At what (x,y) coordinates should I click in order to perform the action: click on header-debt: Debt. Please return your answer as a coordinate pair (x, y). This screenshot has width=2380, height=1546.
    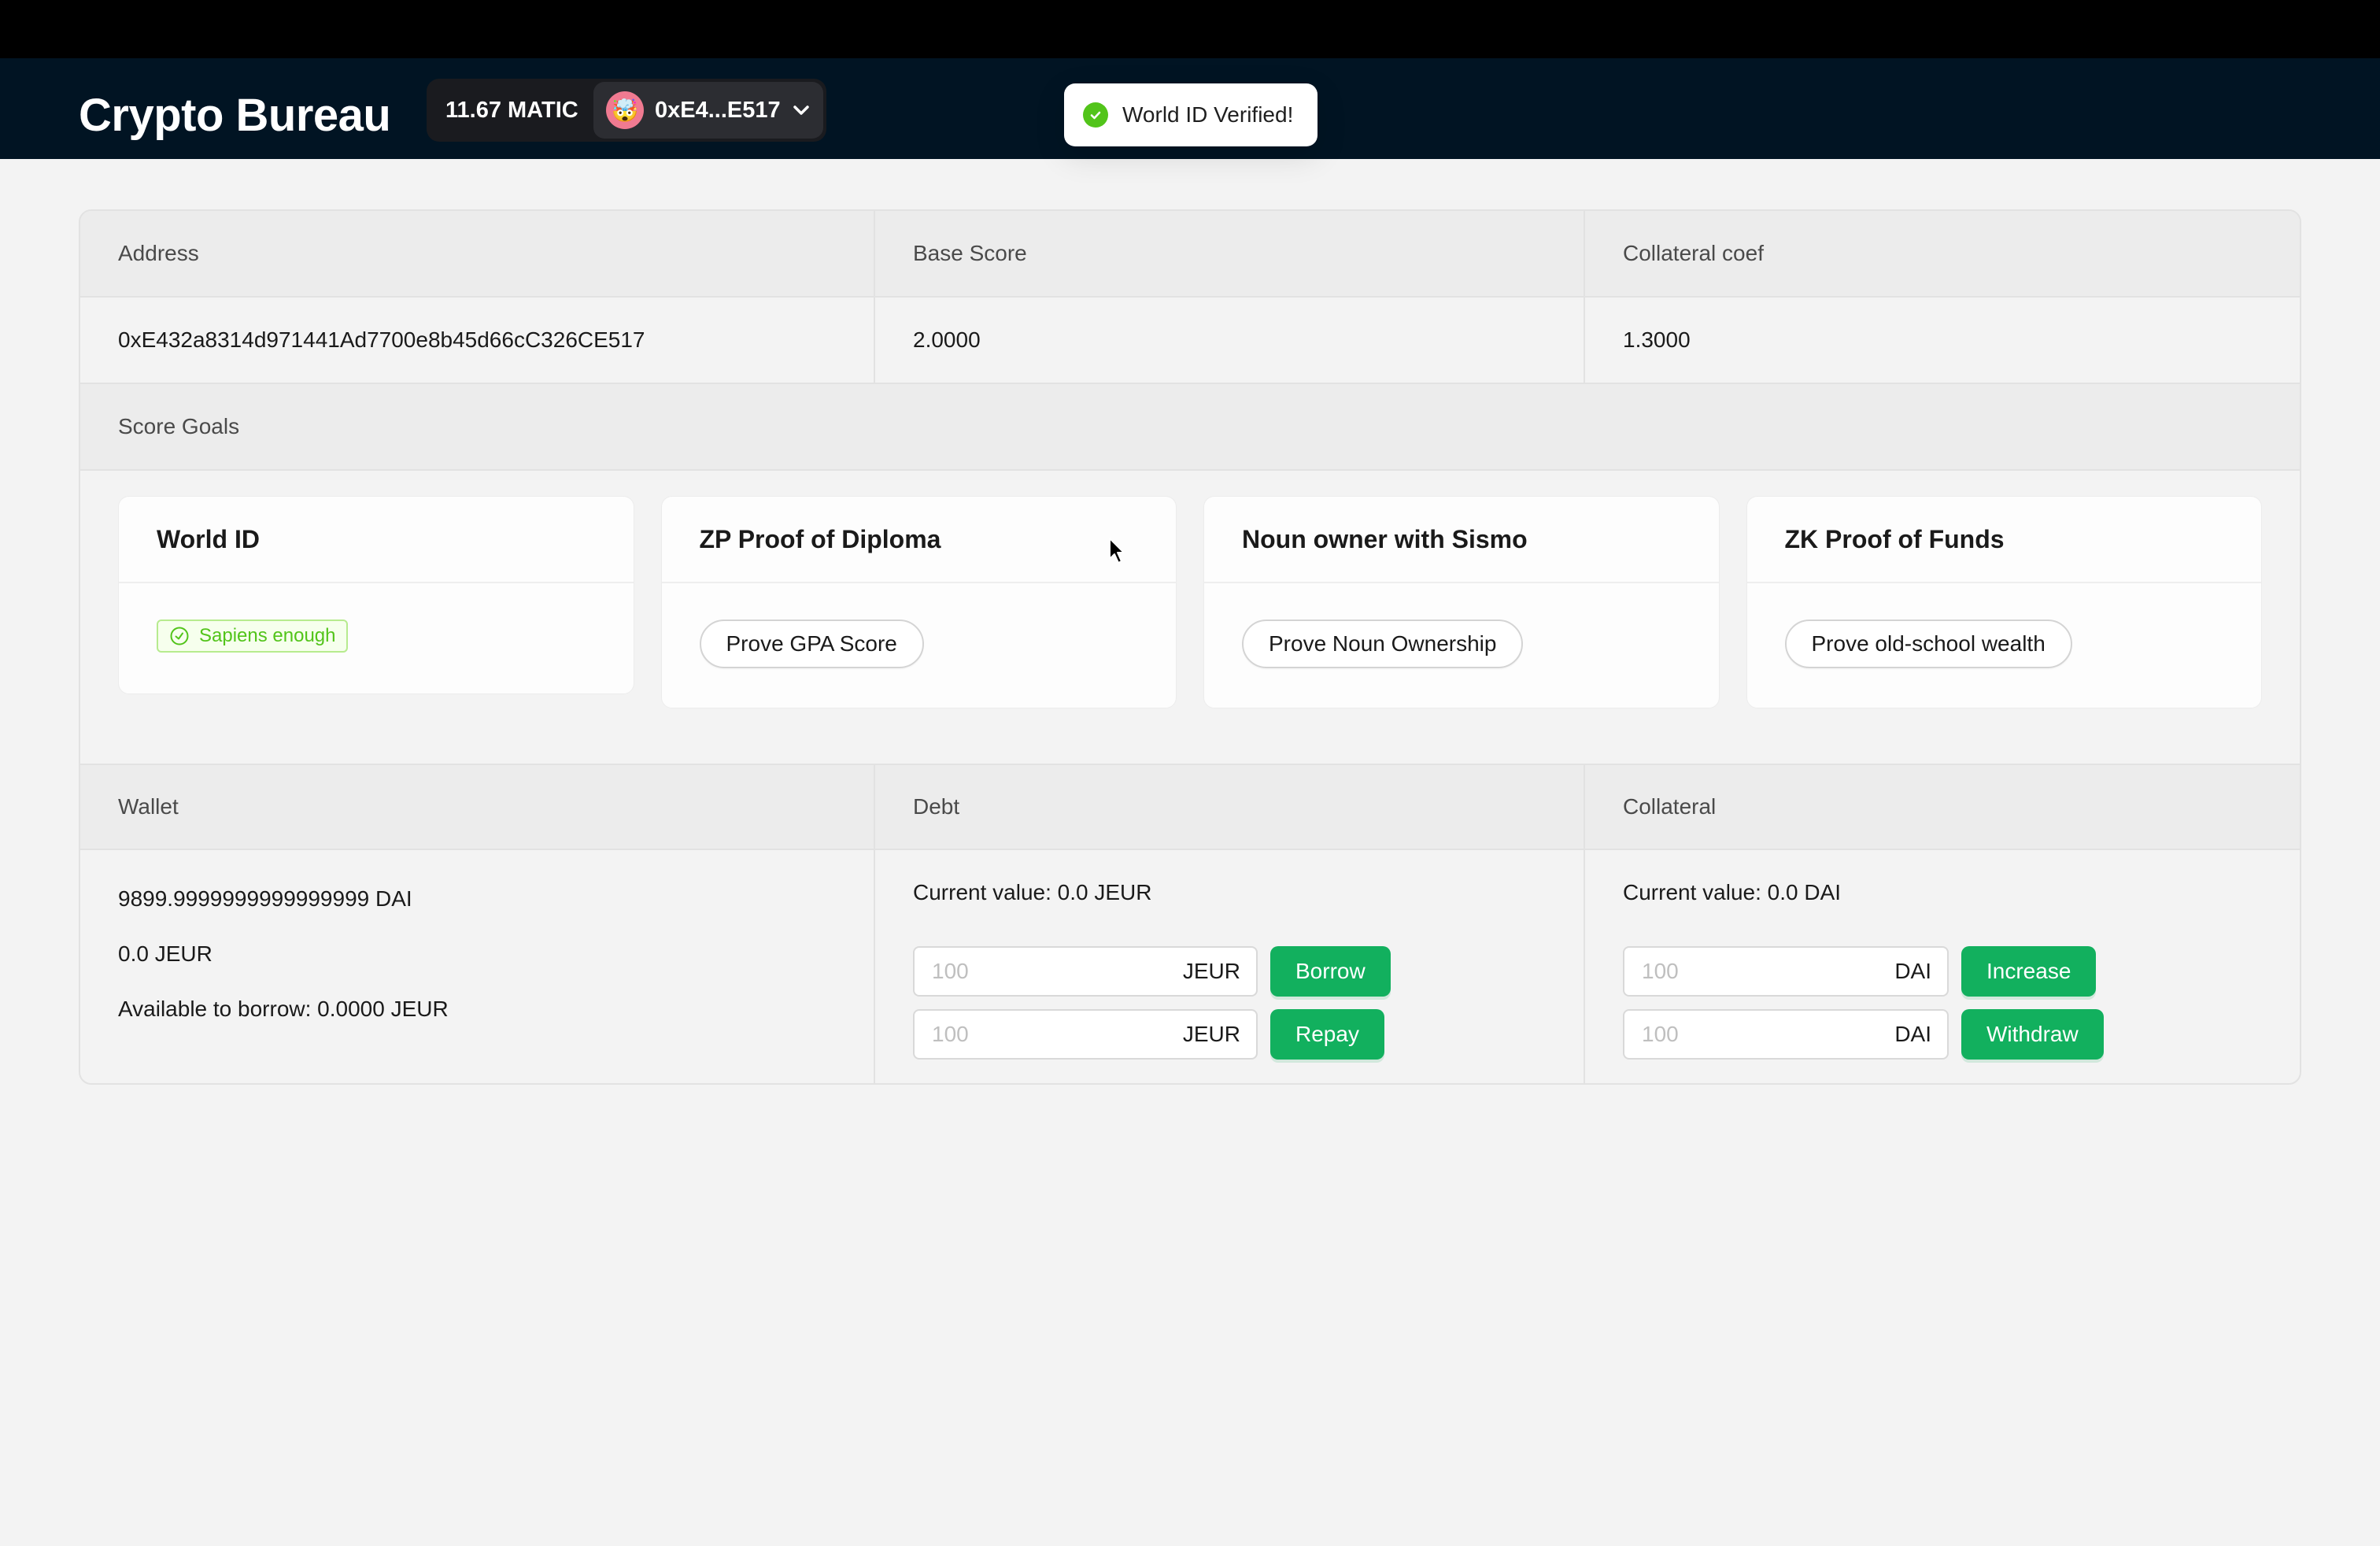
    Looking at the image, I should click on (1230, 807).